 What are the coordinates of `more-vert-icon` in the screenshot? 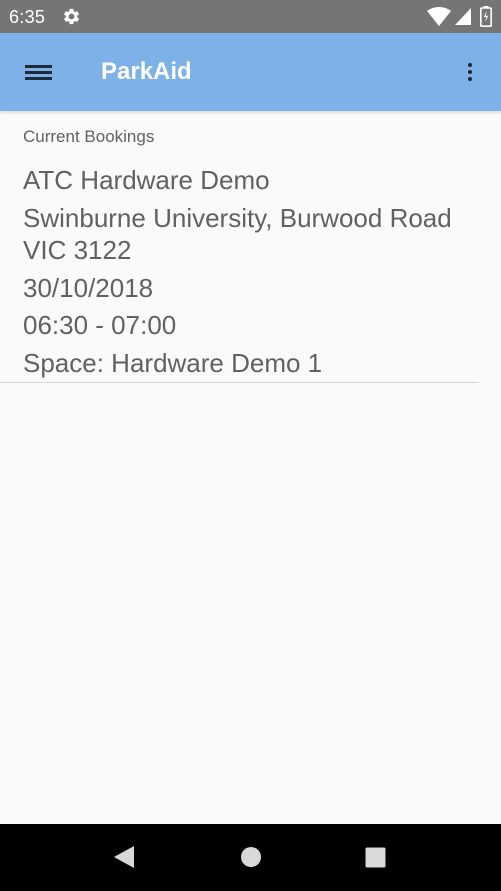 It's located at (470, 72).